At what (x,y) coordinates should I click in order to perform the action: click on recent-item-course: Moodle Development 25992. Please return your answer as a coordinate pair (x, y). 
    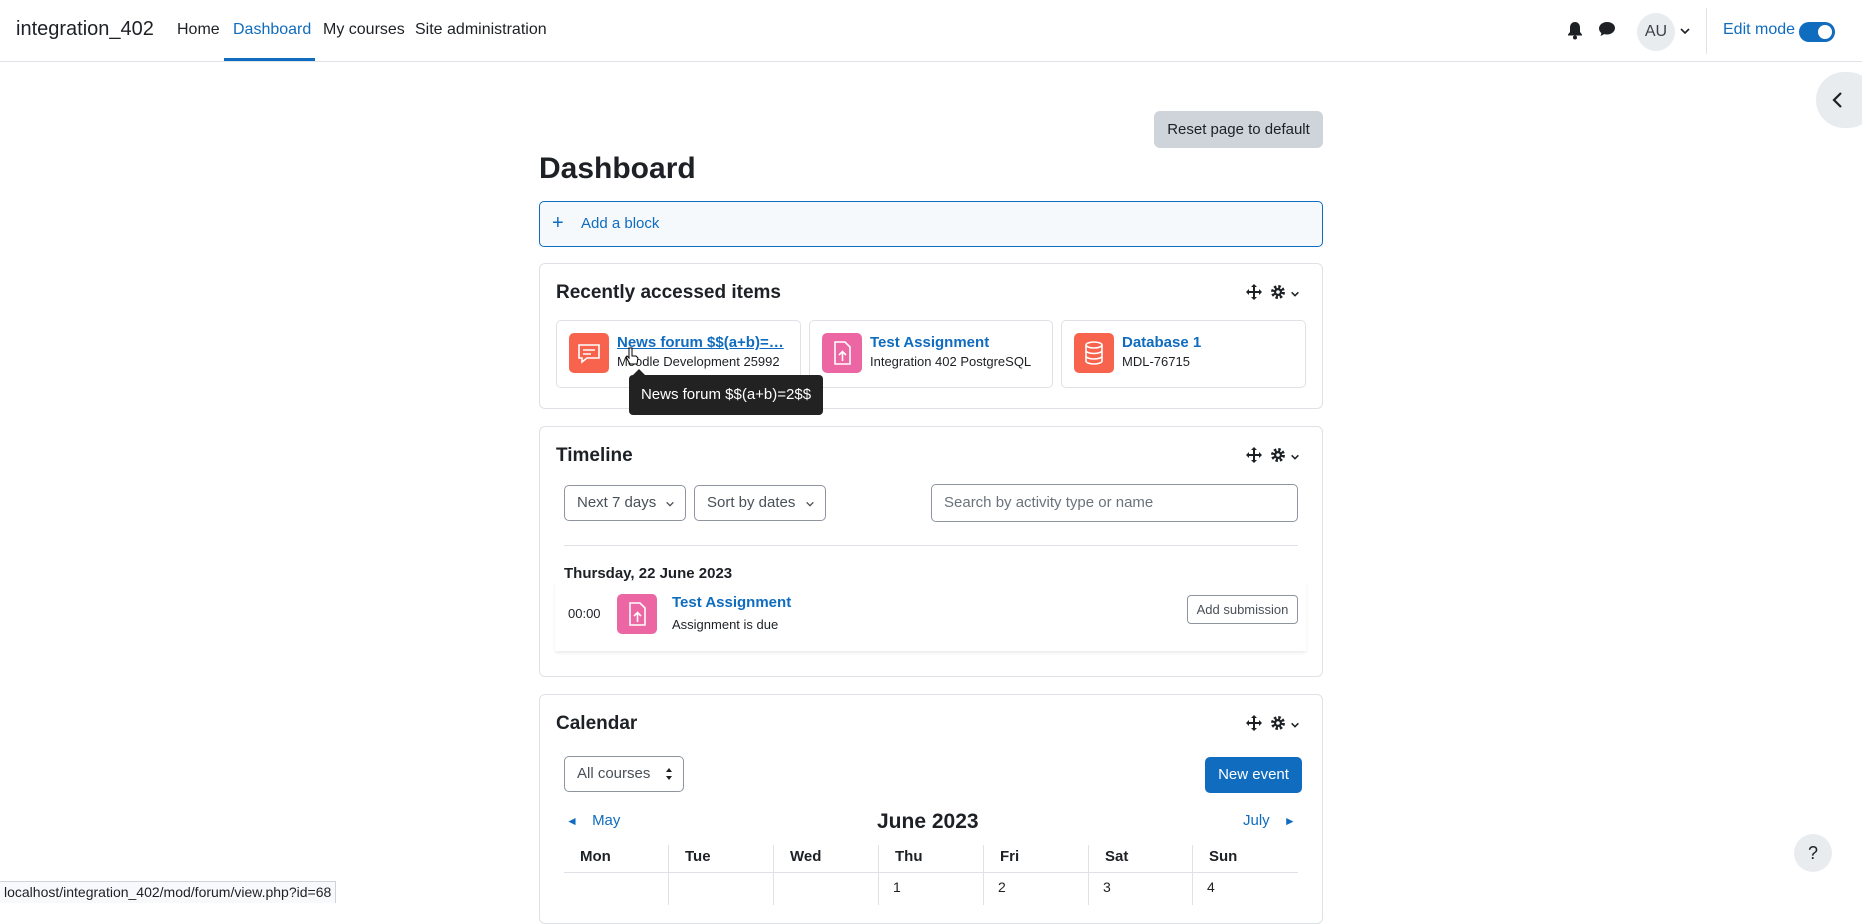
    Looking at the image, I should click on (698, 361).